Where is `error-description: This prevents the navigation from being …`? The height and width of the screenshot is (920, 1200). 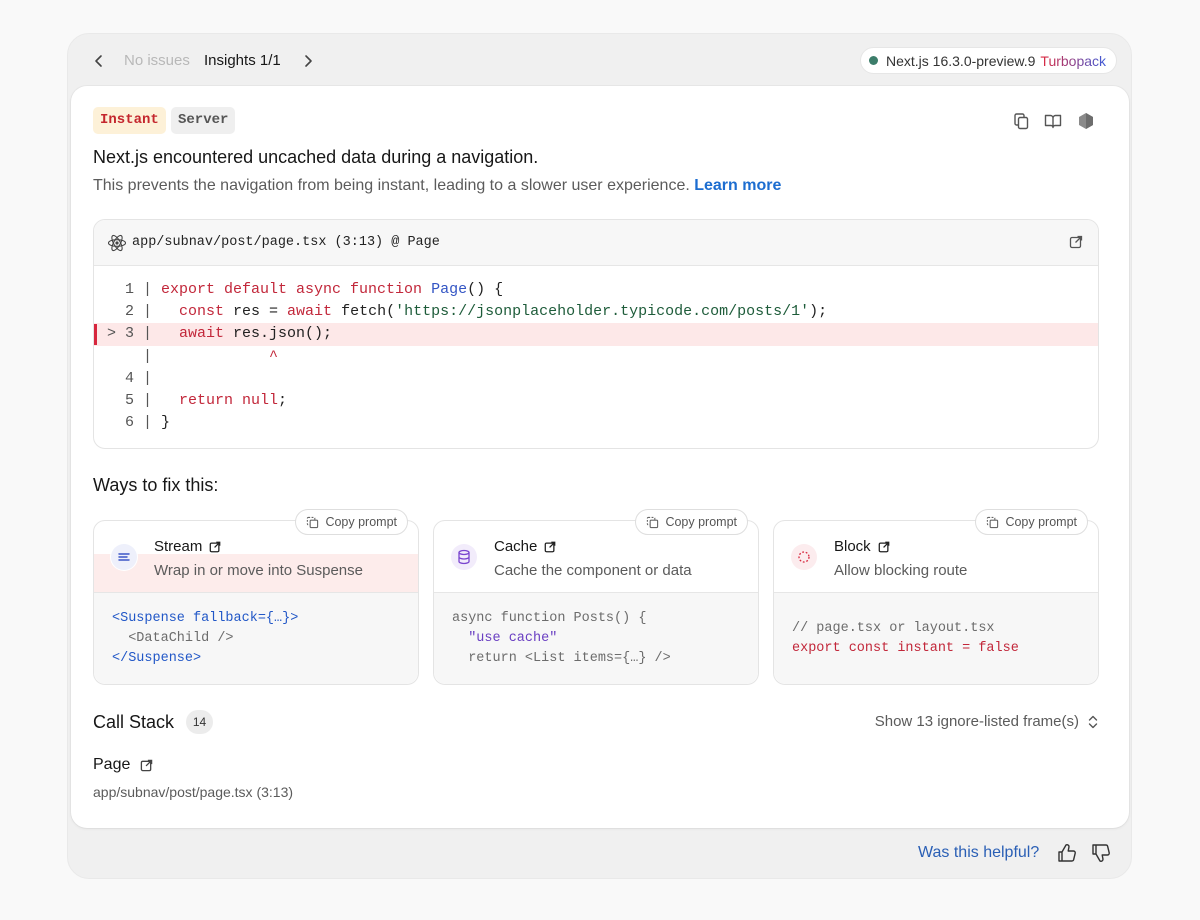 error-description: This prevents the navigation from being … is located at coordinates (437, 186).